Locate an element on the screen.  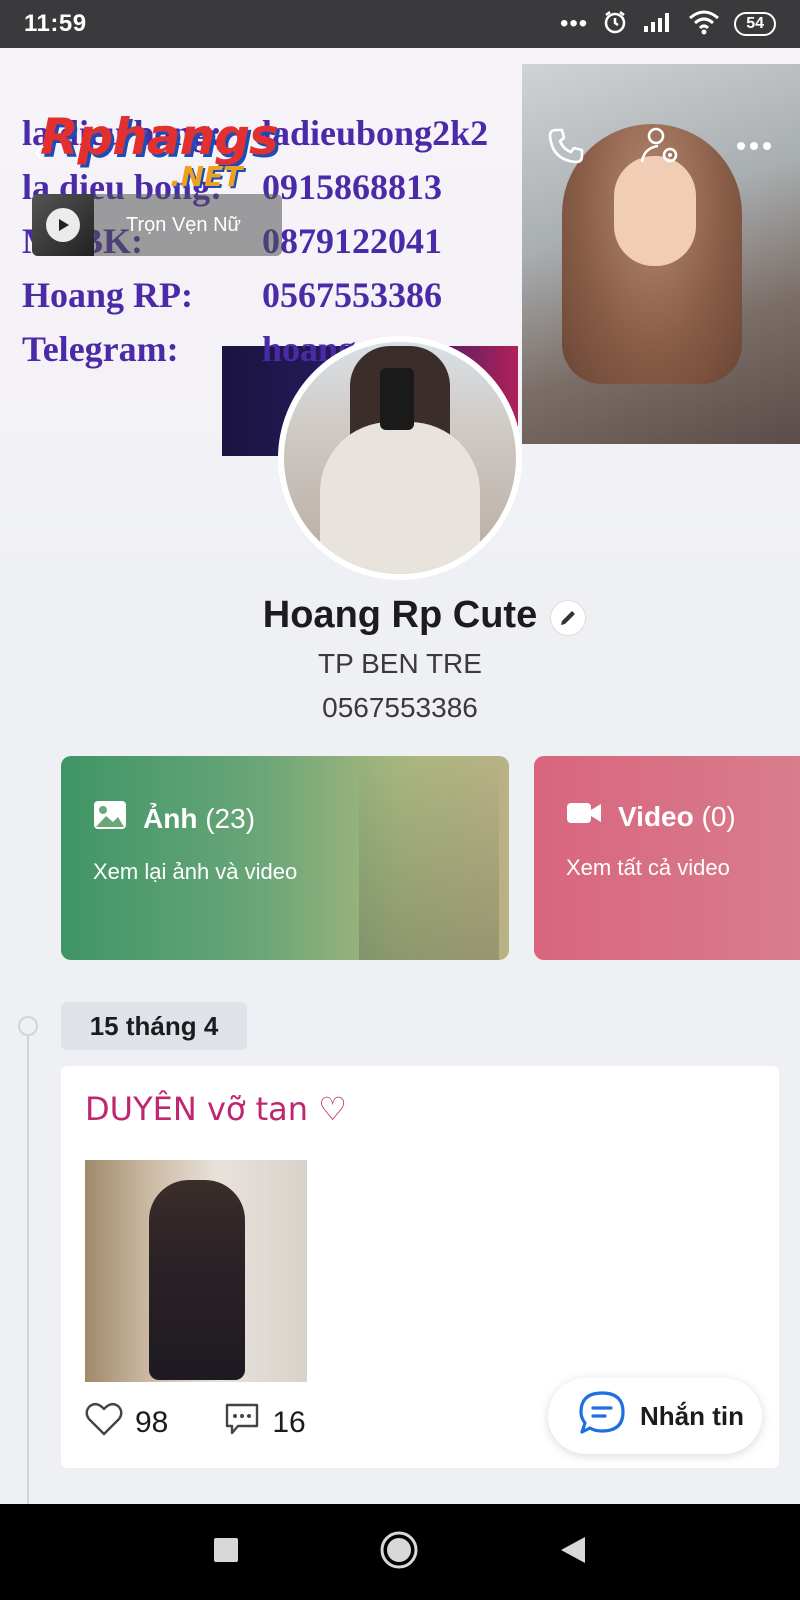
profile-phone: 0567553386 is located at coordinates (400, 707).